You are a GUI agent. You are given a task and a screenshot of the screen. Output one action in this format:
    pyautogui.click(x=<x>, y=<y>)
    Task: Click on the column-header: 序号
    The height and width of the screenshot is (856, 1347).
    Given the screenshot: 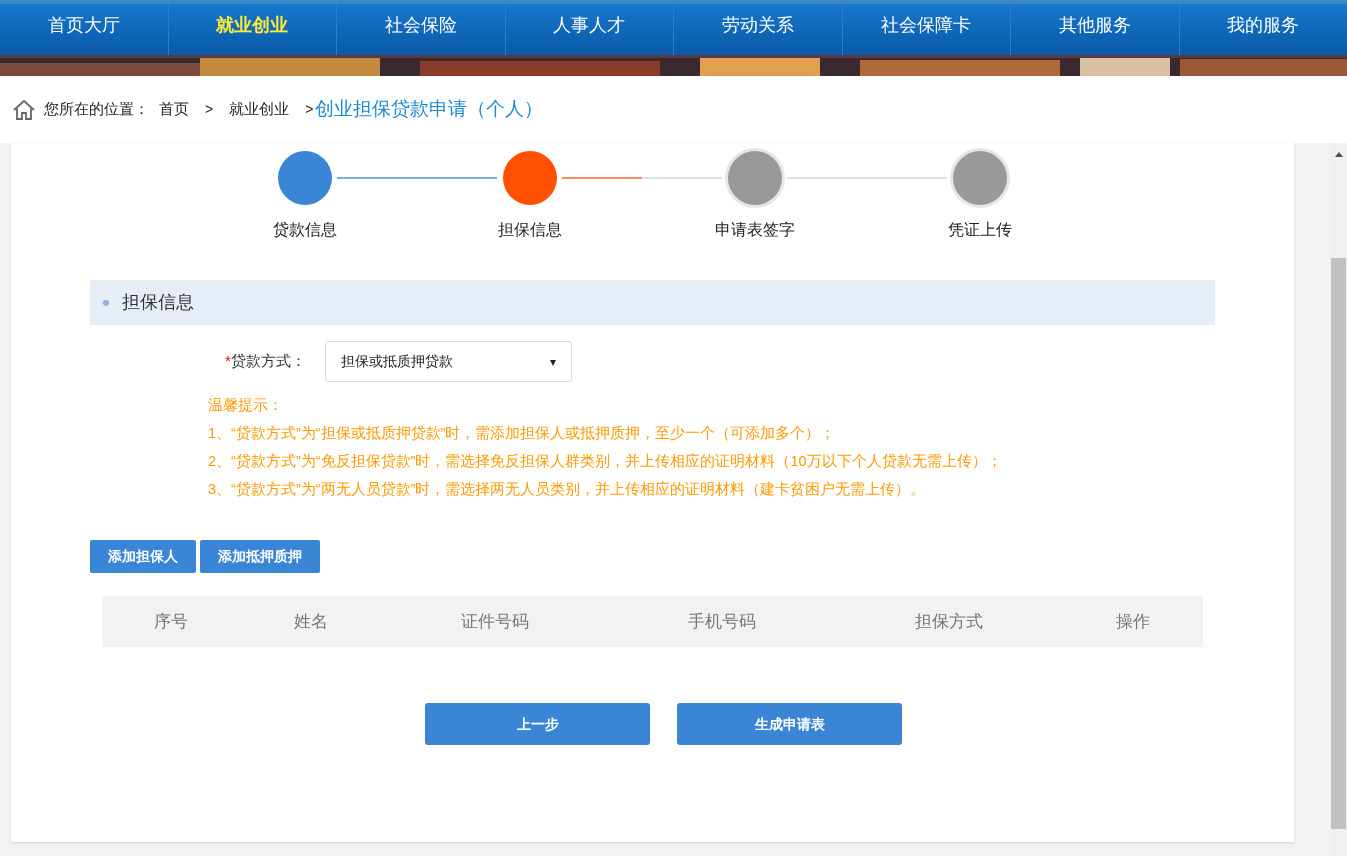 What is the action you would take?
    pyautogui.click(x=171, y=621)
    